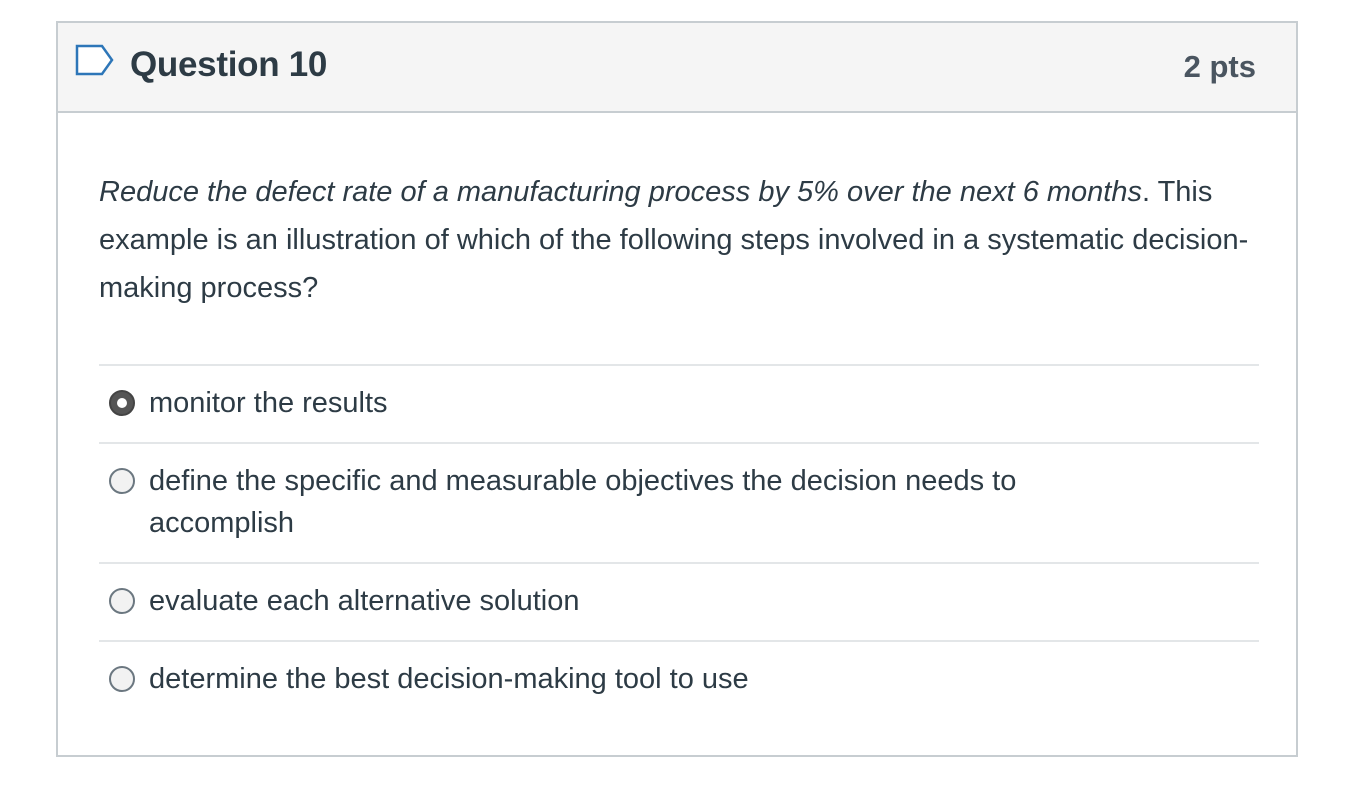  Describe the element at coordinates (95, 60) in the screenshot. I see `flag-outline-icon` at that location.